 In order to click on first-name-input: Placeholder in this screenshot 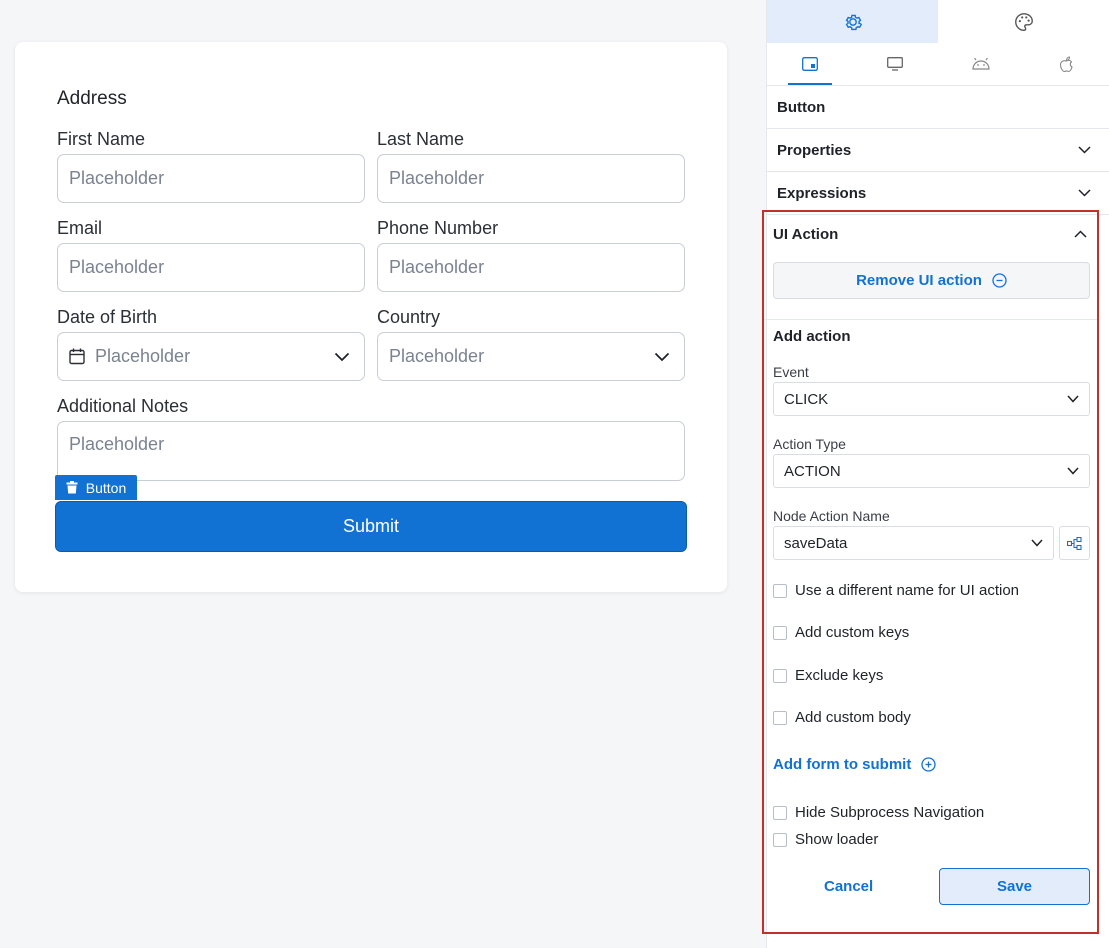, I will do `click(211, 178)`.